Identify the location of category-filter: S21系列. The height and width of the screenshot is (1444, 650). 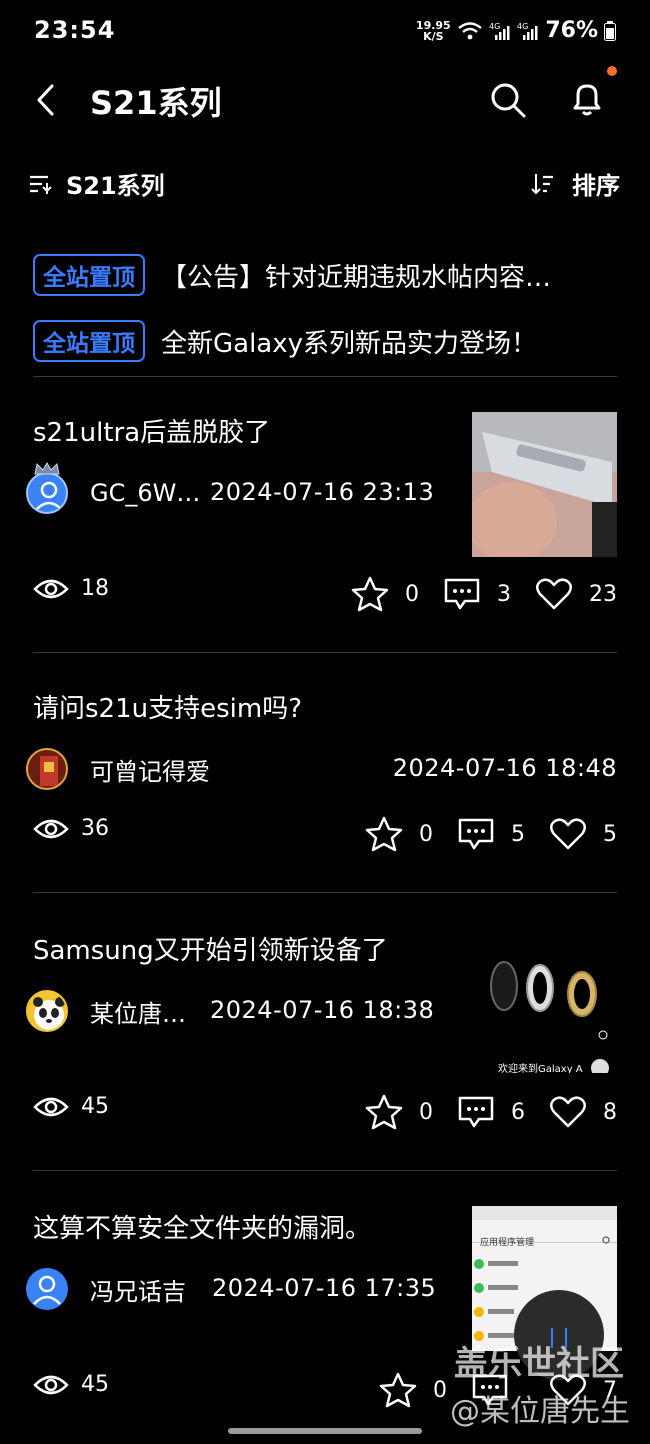
(96, 183).